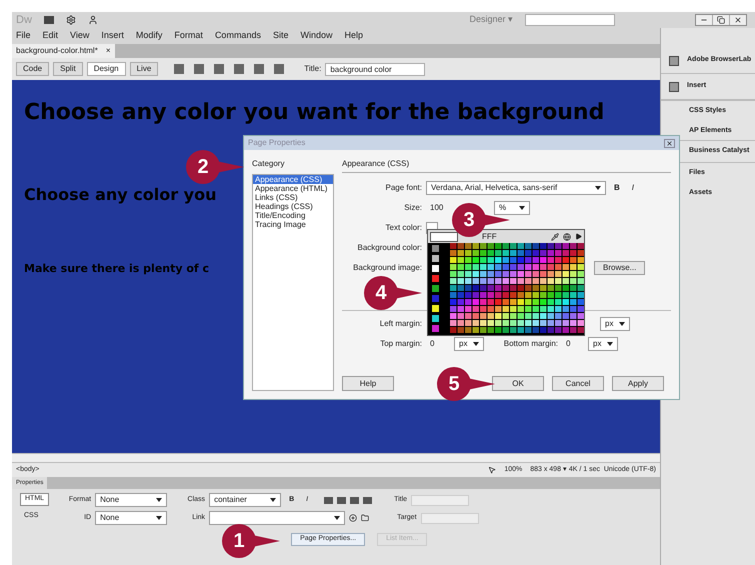  What do you see at coordinates (245, 500) in the screenshot?
I see `class-select: container` at bounding box center [245, 500].